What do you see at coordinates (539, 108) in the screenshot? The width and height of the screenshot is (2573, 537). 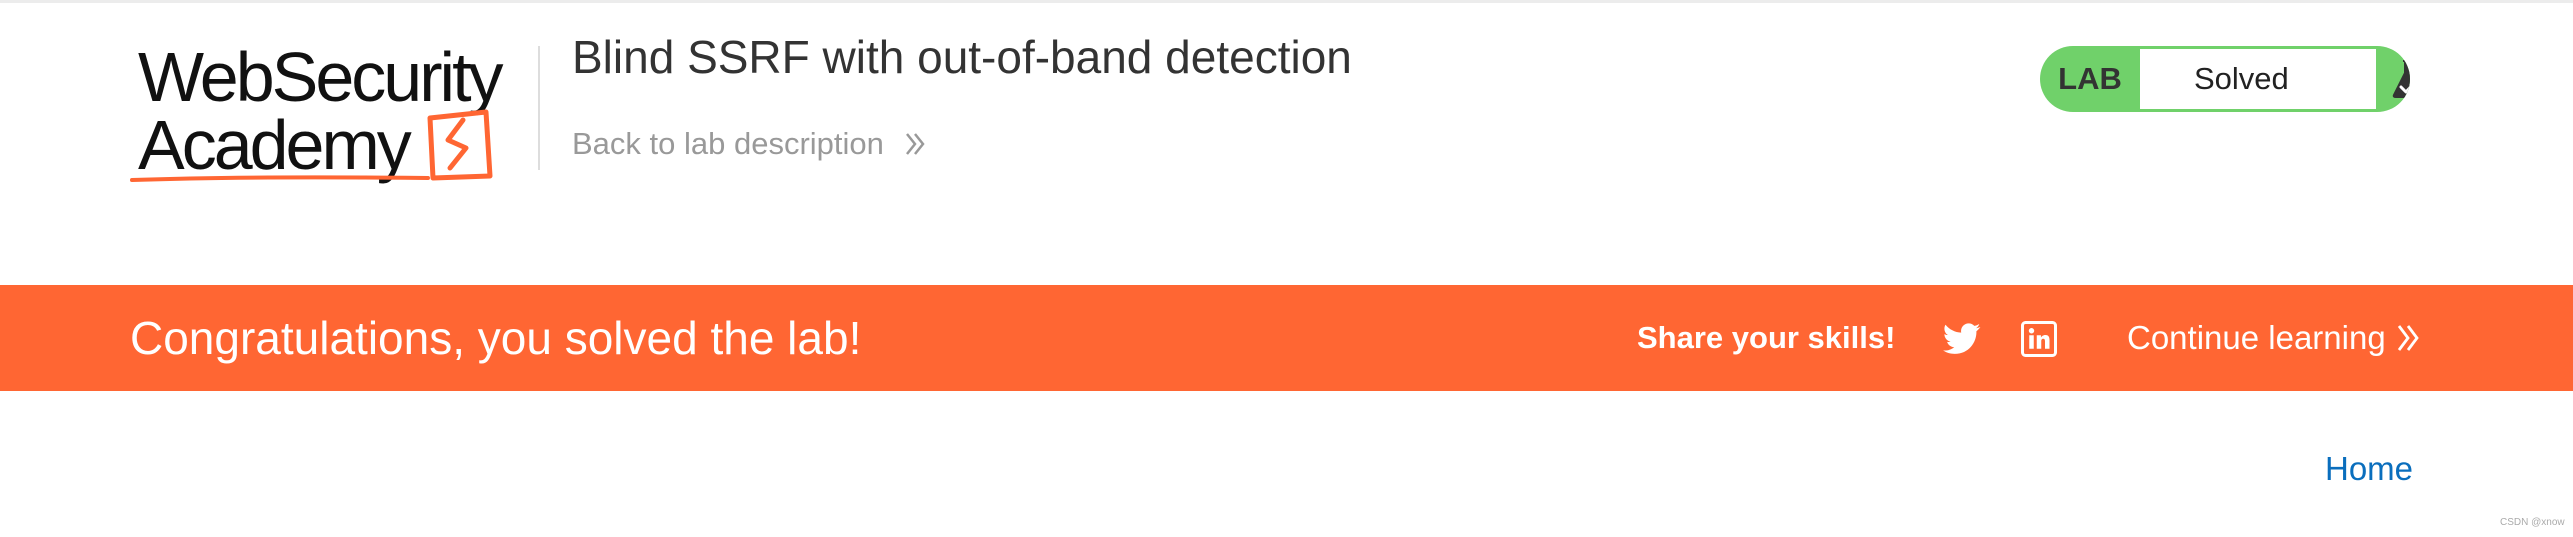 I see `header-divider` at bounding box center [539, 108].